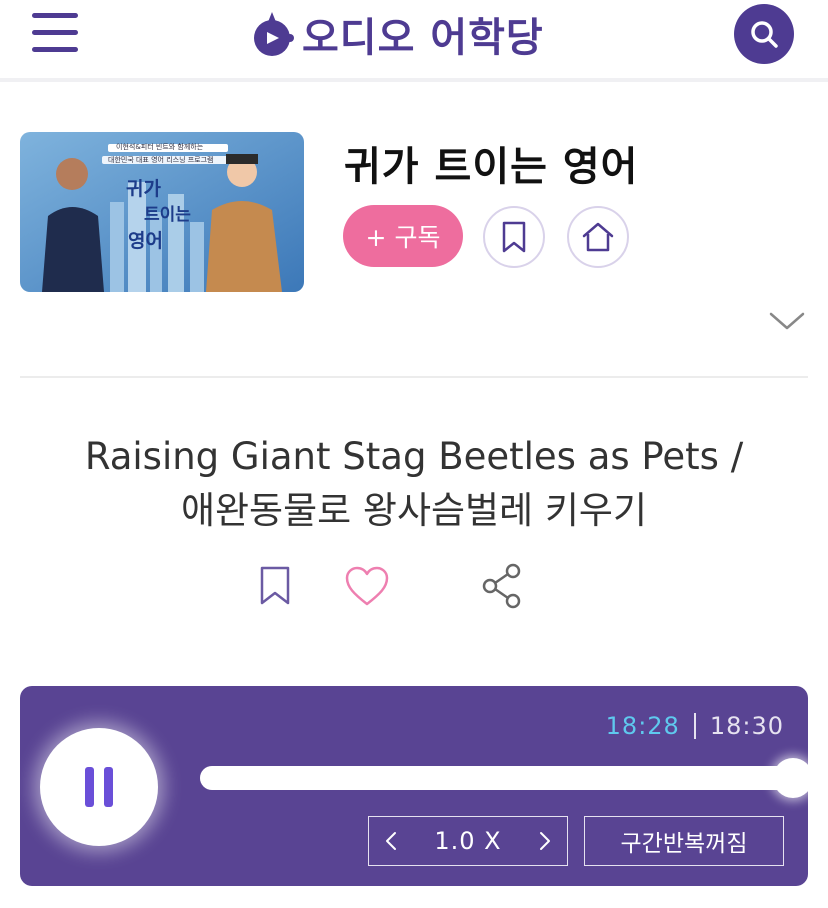  I want to click on episode-title-korean: 애완동물로 왕사슴벌레 키우기, so click(414, 510).